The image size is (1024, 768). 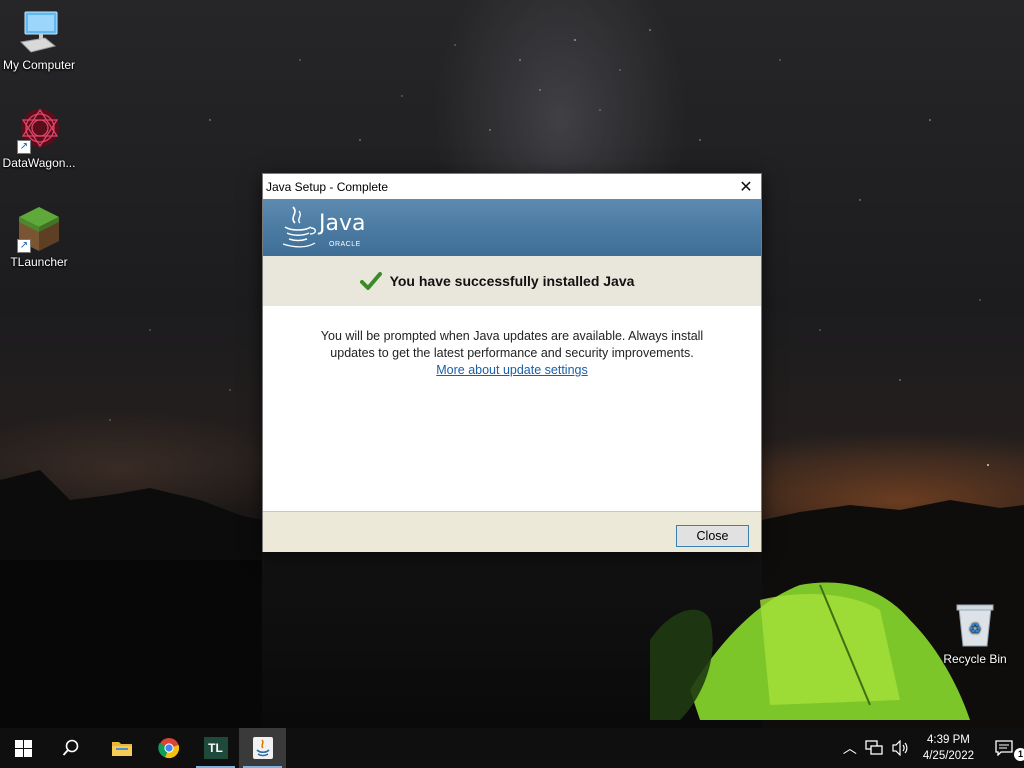 I want to click on desktop-icon-recycle-bin: ♻ Recycle Bin, so click(x=975, y=634).